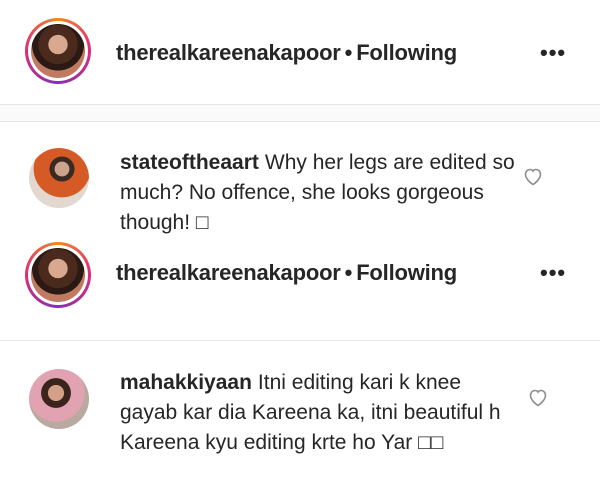 This screenshot has width=600, height=498. Describe the element at coordinates (300, 113) in the screenshot. I see `section-gap` at that location.